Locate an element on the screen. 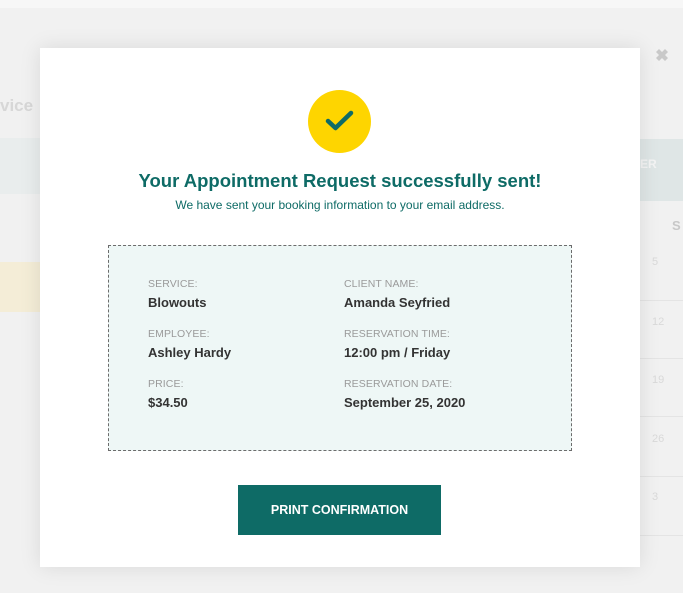  client-name-field: CLIENT NAME: Amanda Seyfried is located at coordinates (397, 294).